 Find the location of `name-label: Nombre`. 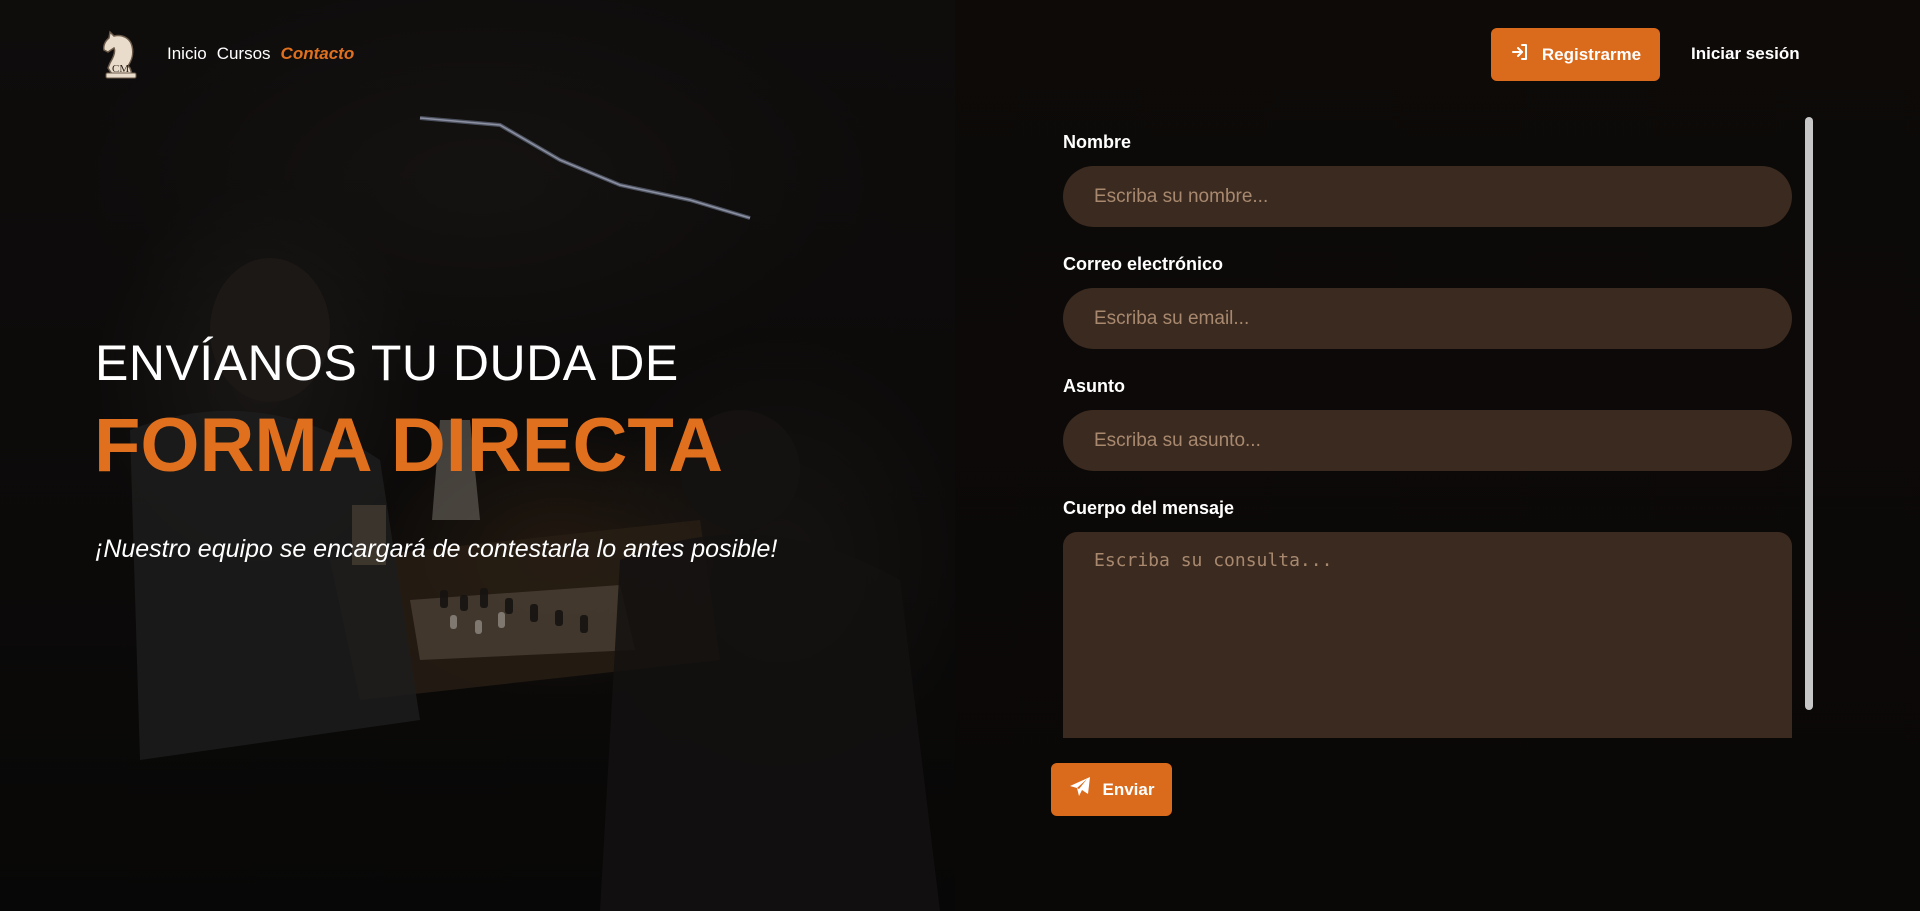

name-label: Nombre is located at coordinates (1097, 142).